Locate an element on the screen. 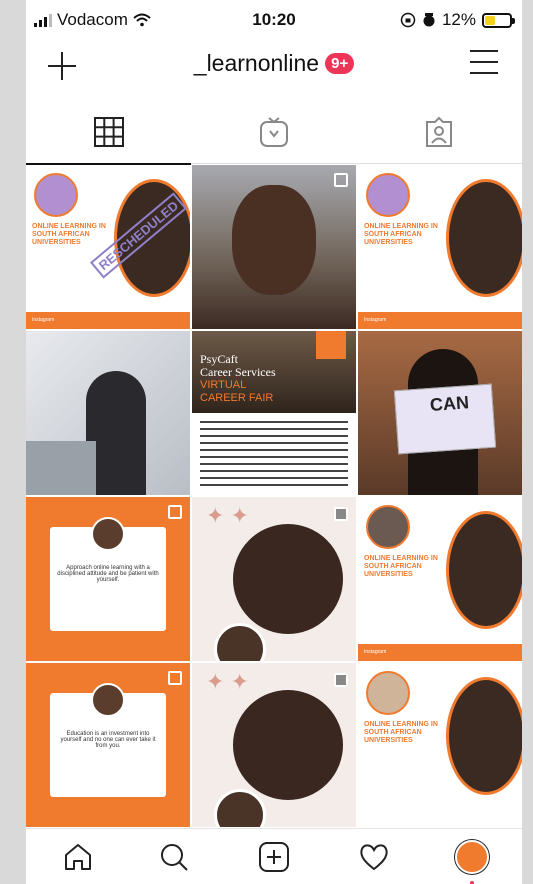 The width and height of the screenshot is (533, 884). battery-icon is located at coordinates (498, 20).